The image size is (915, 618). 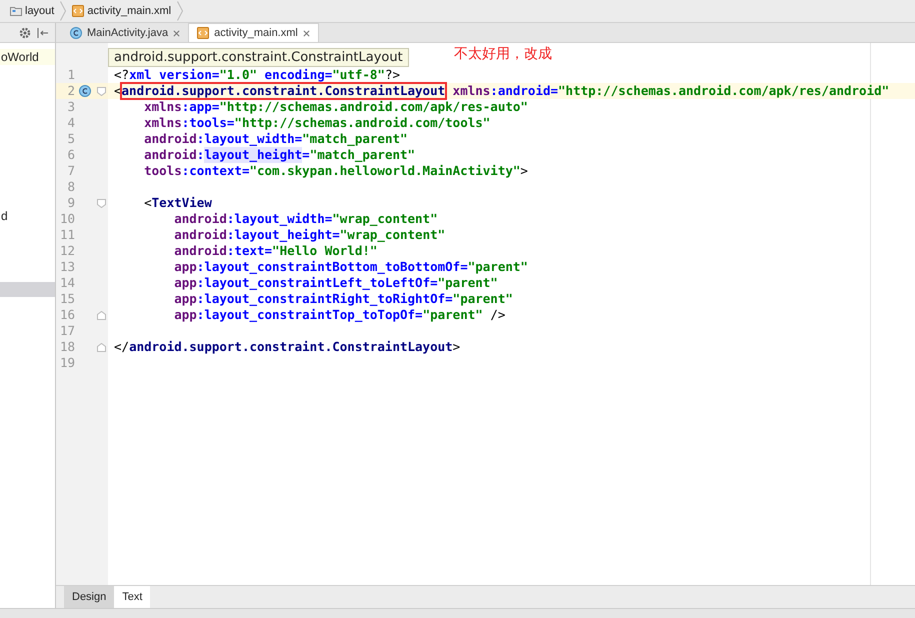 I want to click on tree-item: oWorld, so click(x=27, y=57).